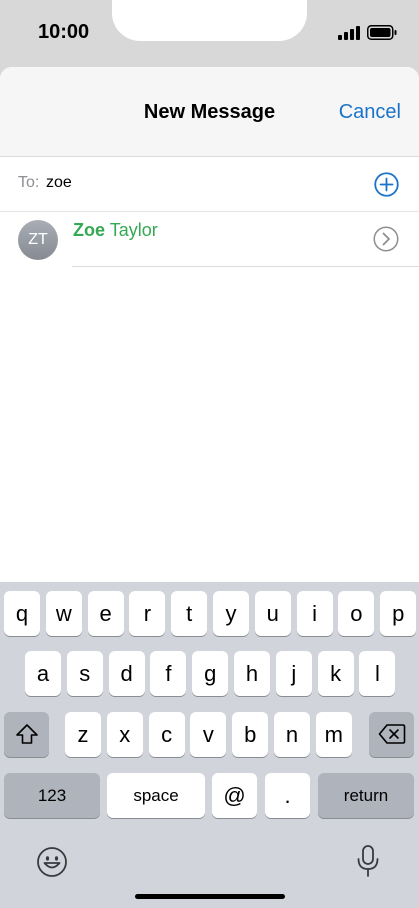 This screenshot has height=908, width=419. I want to click on key-g: g, so click(210, 673).